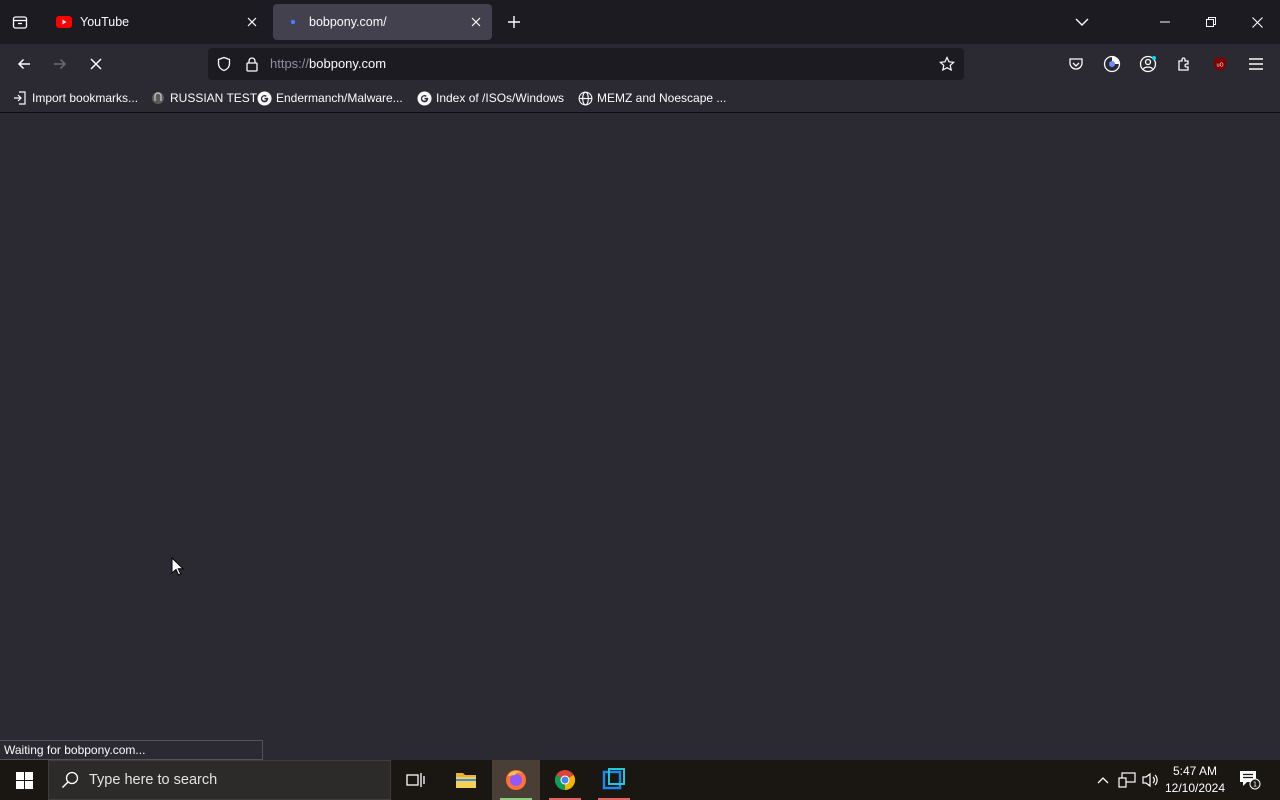 The width and height of the screenshot is (1280, 800). What do you see at coordinates (153, 780) in the screenshot?
I see `search-placeholder: Type here to search` at bounding box center [153, 780].